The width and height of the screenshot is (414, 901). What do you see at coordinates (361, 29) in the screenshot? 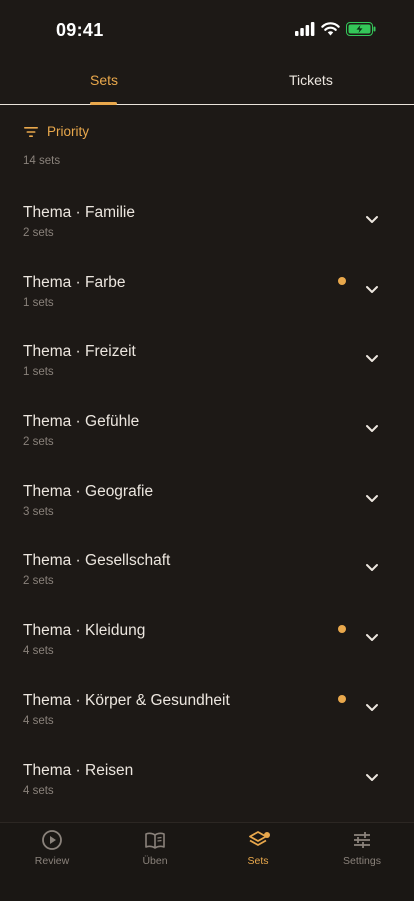
I see `battery-icon` at bounding box center [361, 29].